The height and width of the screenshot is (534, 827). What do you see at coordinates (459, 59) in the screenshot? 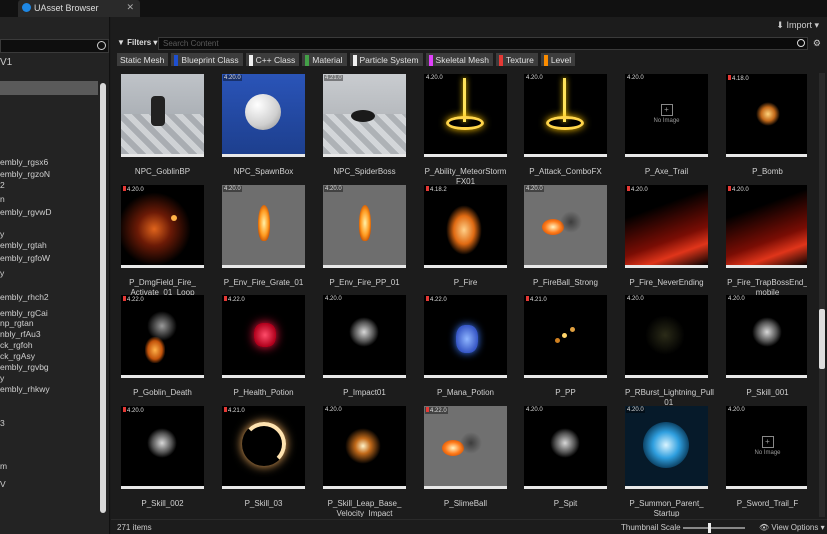
I see `filter-chip: Skeletal Mesh` at bounding box center [459, 59].